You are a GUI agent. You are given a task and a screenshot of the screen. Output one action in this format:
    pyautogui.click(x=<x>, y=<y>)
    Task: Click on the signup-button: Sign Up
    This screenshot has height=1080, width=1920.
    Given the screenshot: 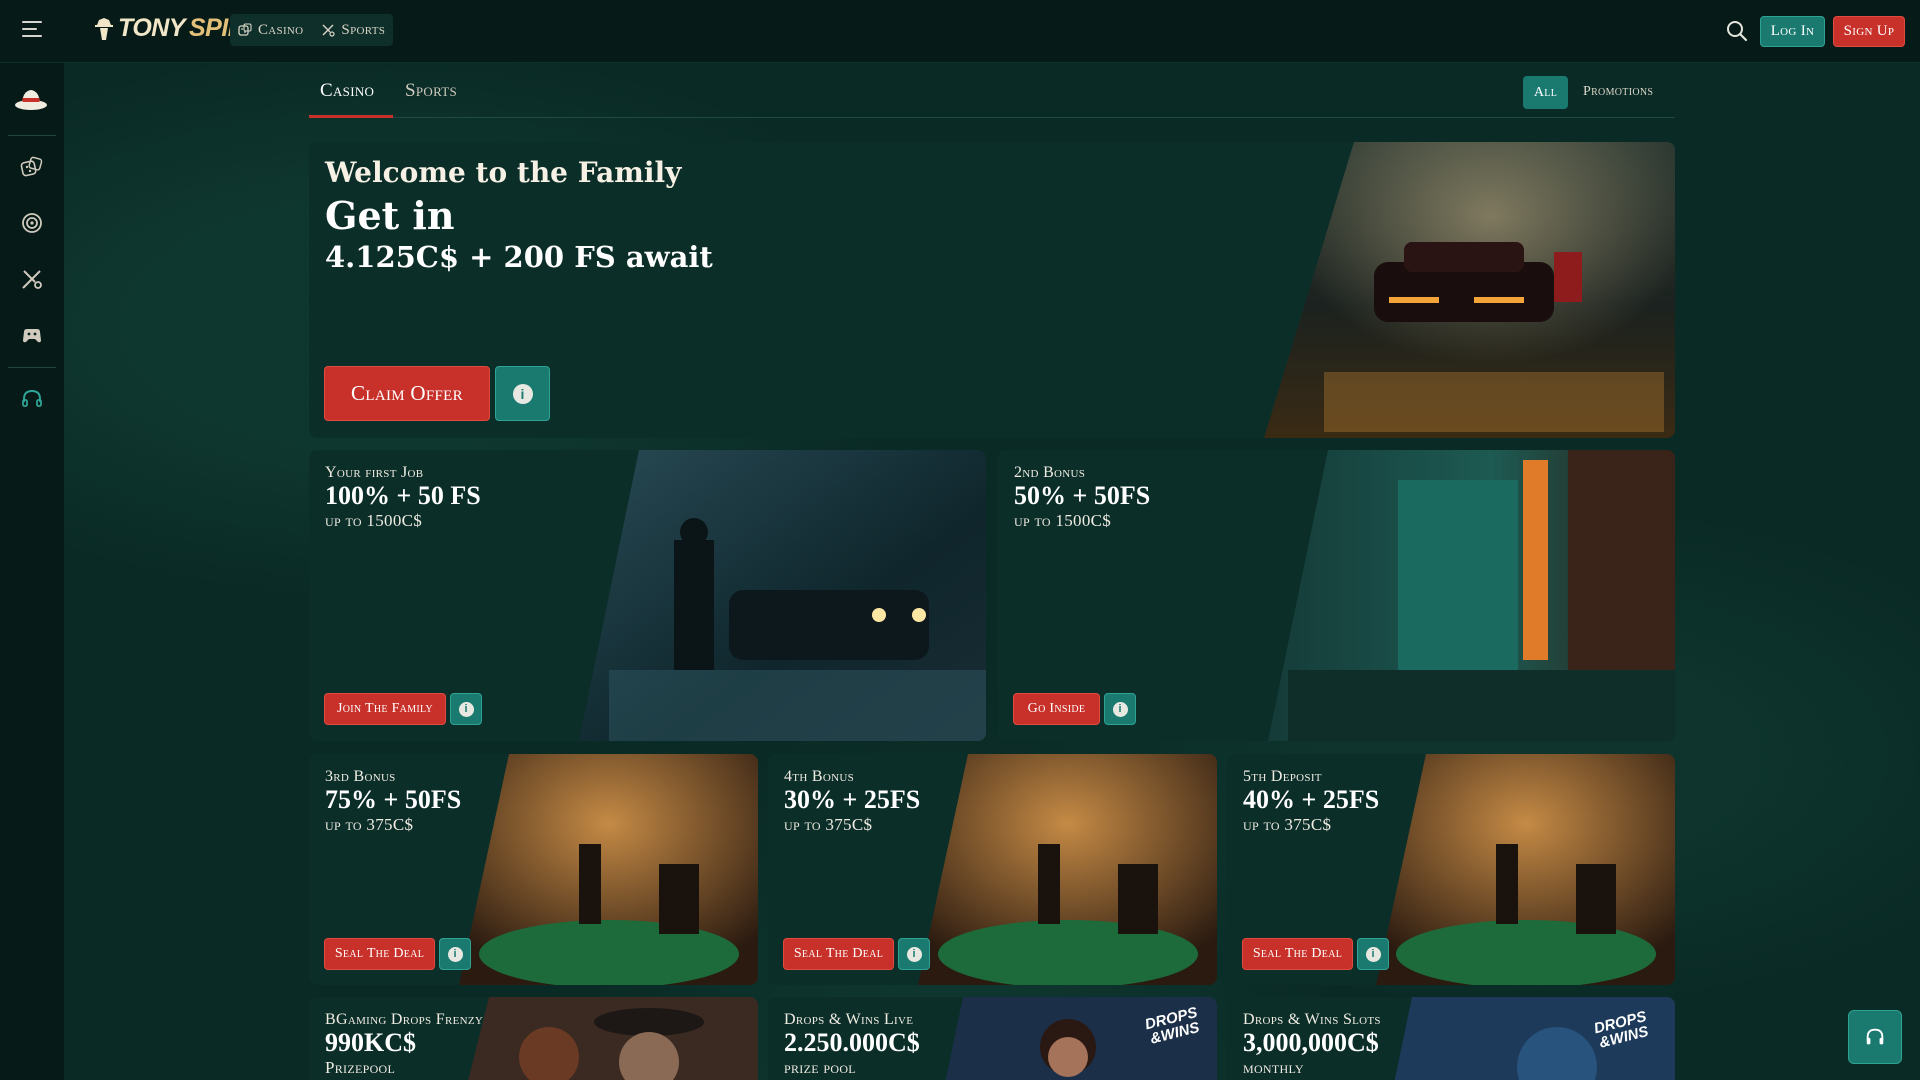 What is the action you would take?
    pyautogui.click(x=1869, y=31)
    